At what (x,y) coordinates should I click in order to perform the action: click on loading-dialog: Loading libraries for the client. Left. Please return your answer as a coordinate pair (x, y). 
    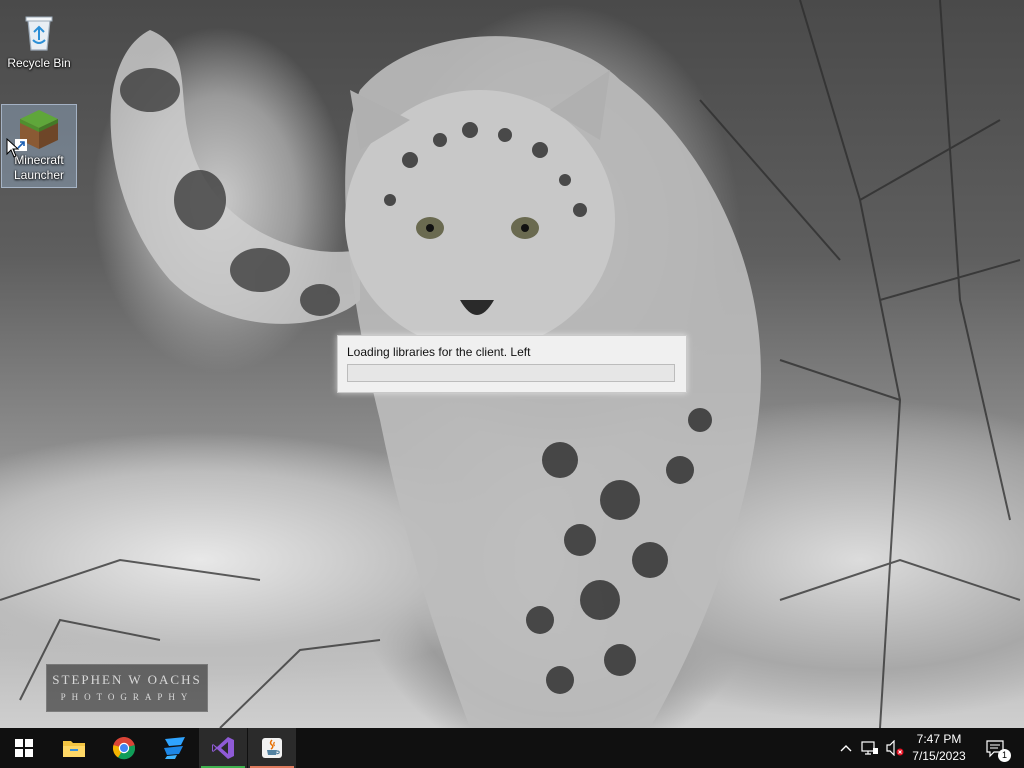
    Looking at the image, I should click on (512, 364).